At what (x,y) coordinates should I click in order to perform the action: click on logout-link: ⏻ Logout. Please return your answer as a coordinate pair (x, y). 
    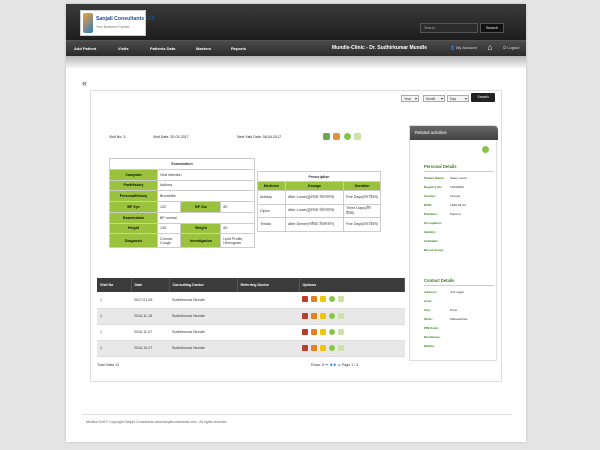
    Looking at the image, I should click on (511, 47).